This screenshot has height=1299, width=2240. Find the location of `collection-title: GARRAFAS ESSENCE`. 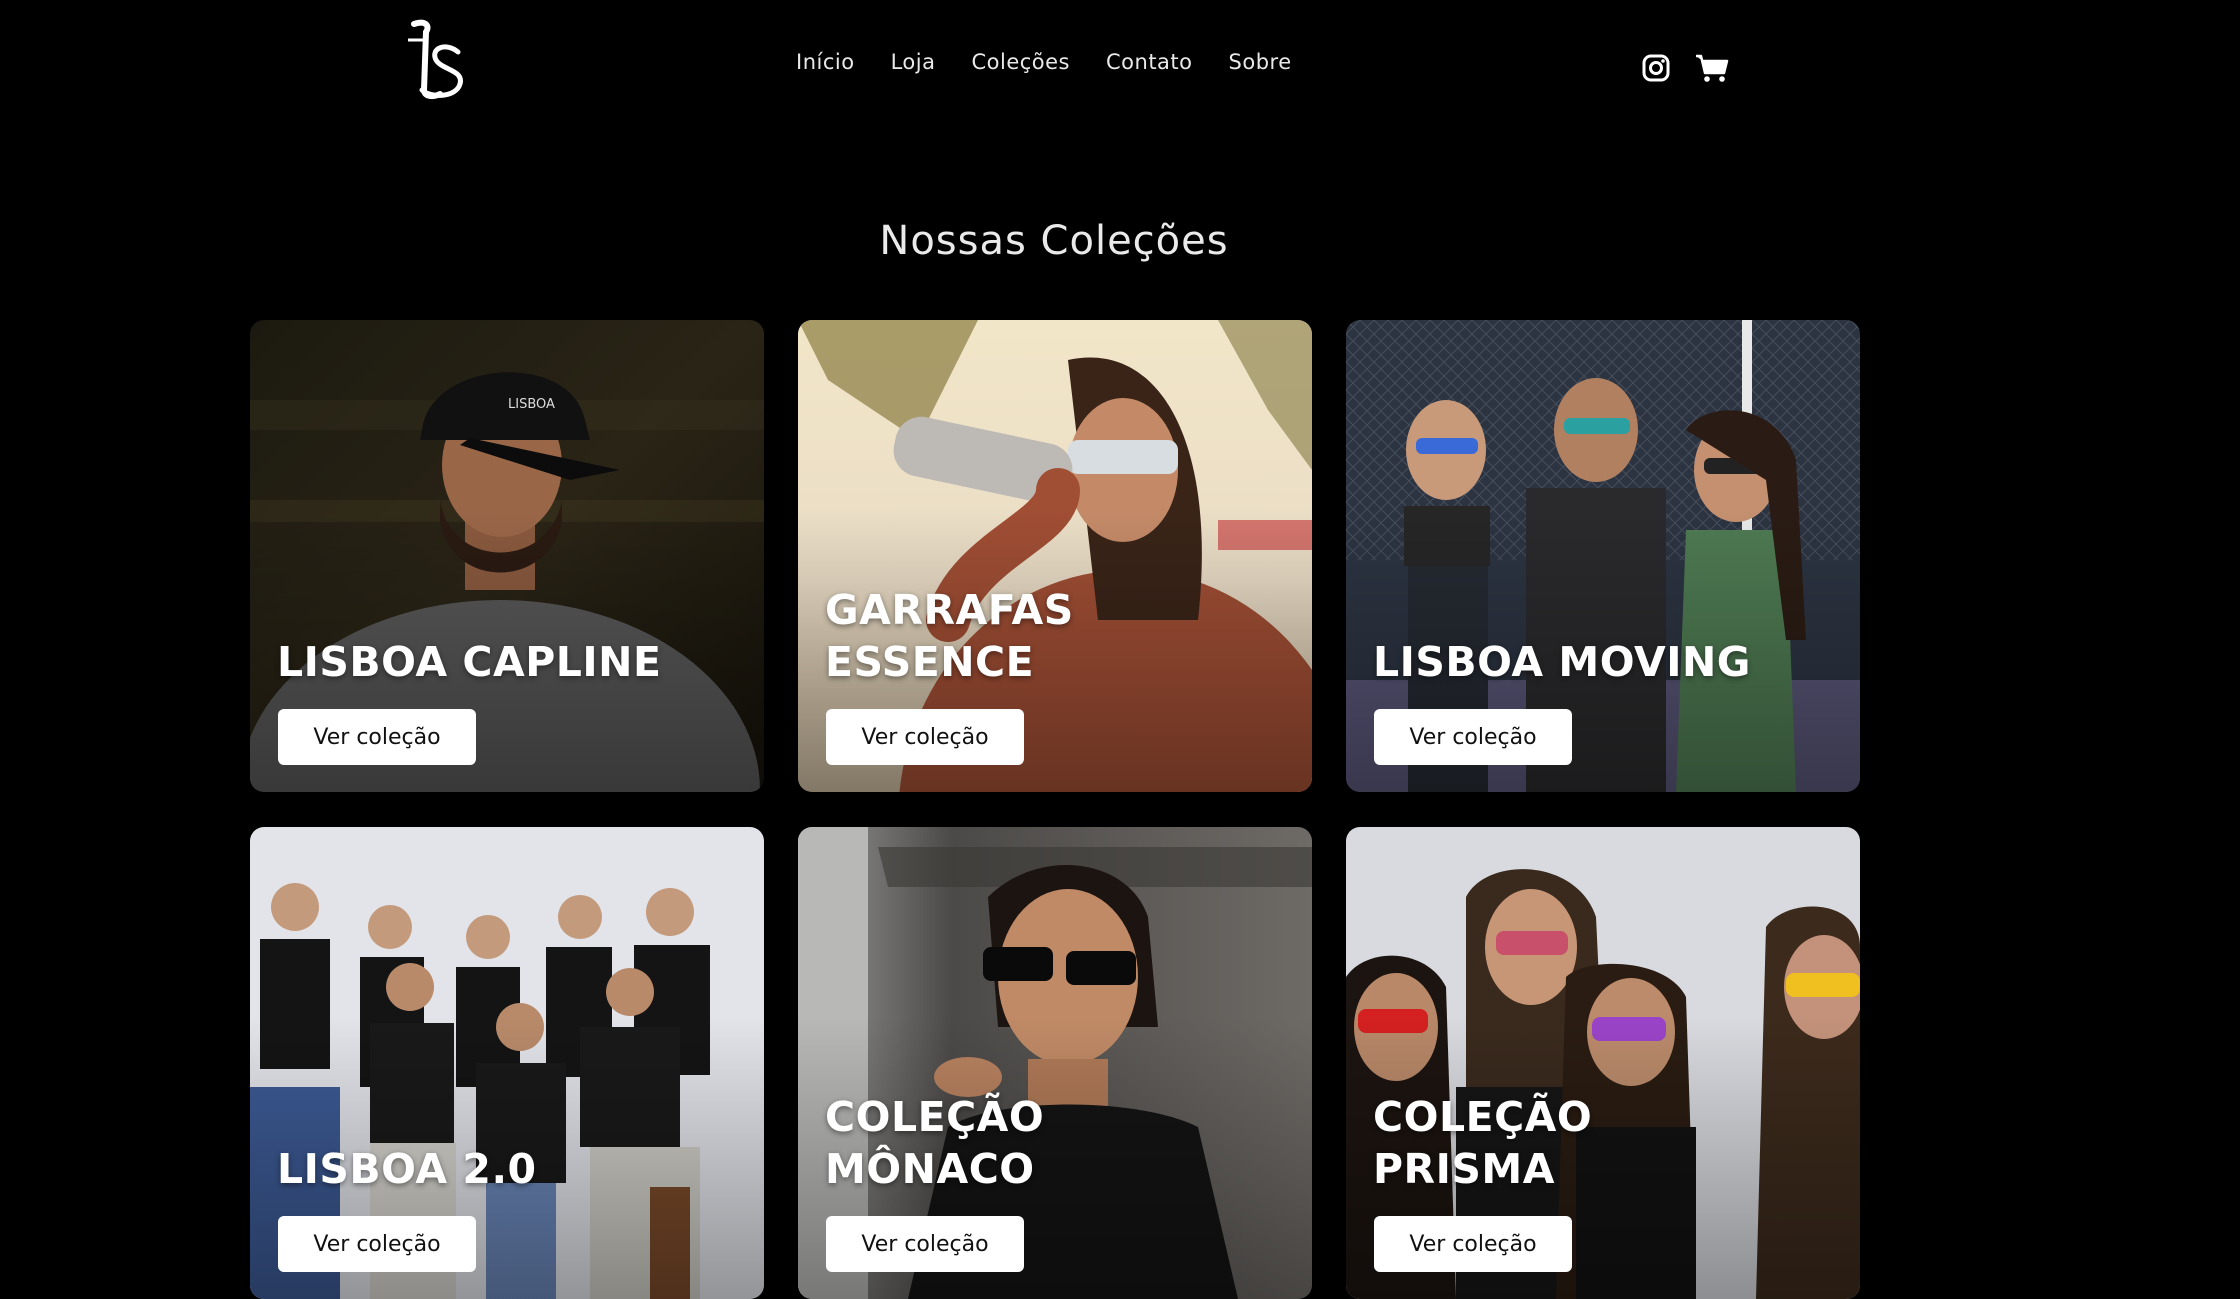

collection-title: GARRAFAS ESSENCE is located at coordinates (949, 636).